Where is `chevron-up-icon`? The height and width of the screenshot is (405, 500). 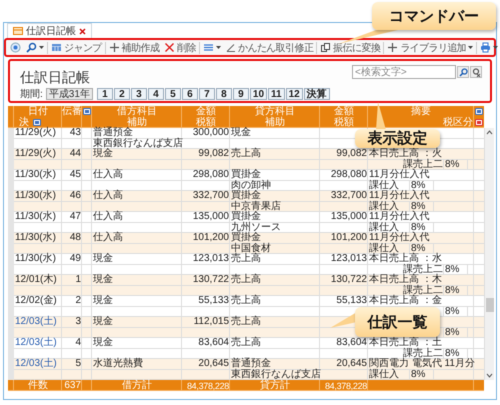
chevron-up-icon is located at coordinates (489, 132).